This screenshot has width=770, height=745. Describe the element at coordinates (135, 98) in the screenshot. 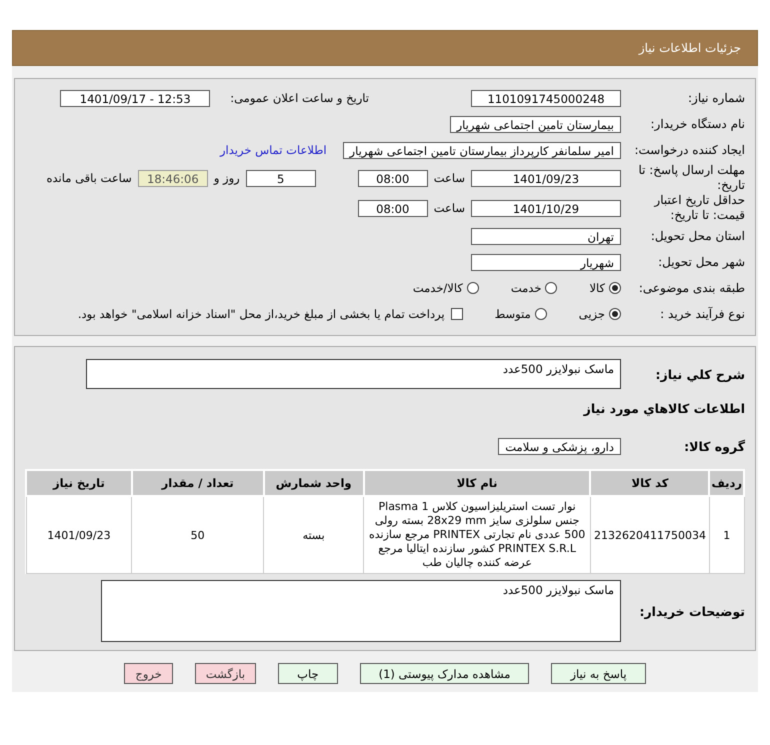

I see `announce-date-field: 1401/09/17 - 12:53` at that location.